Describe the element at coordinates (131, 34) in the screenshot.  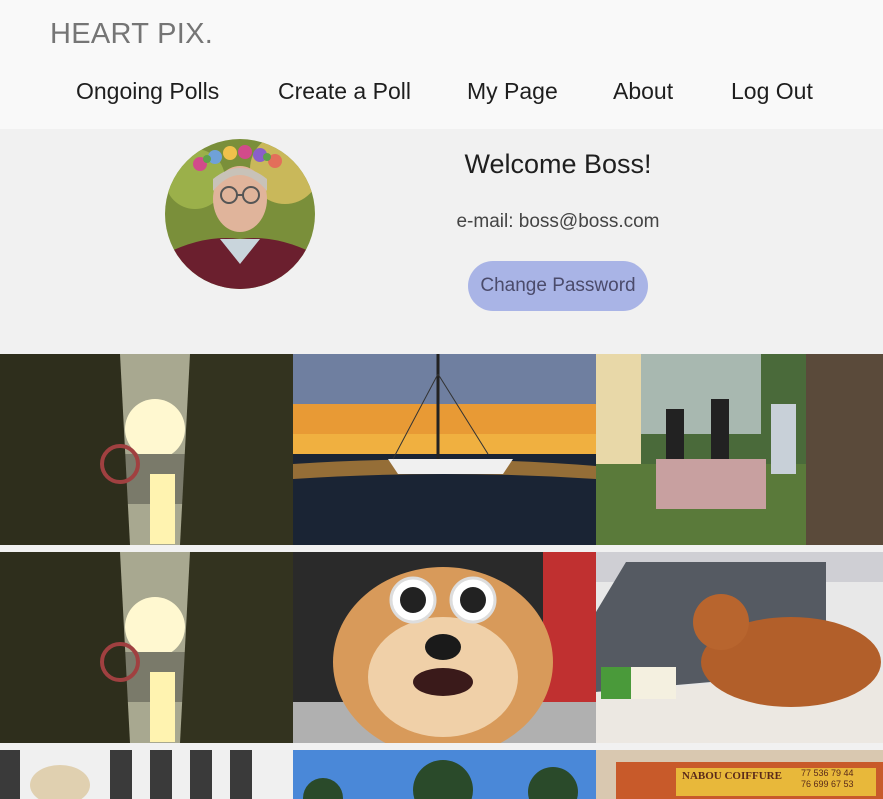
I see `brand-logo: HEART PIX.` at that location.